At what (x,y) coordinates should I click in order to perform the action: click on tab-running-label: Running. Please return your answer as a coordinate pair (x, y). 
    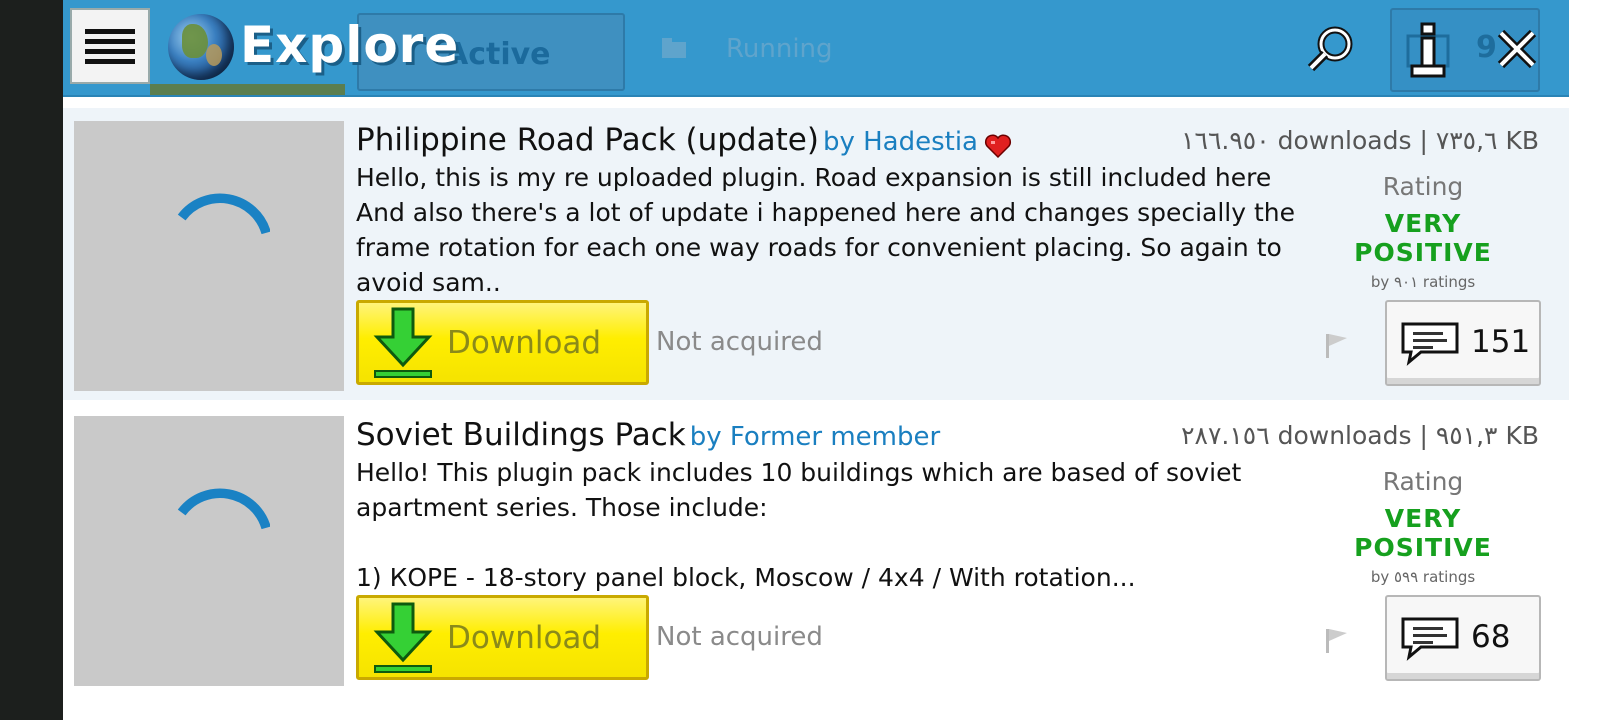
    Looking at the image, I should click on (779, 49).